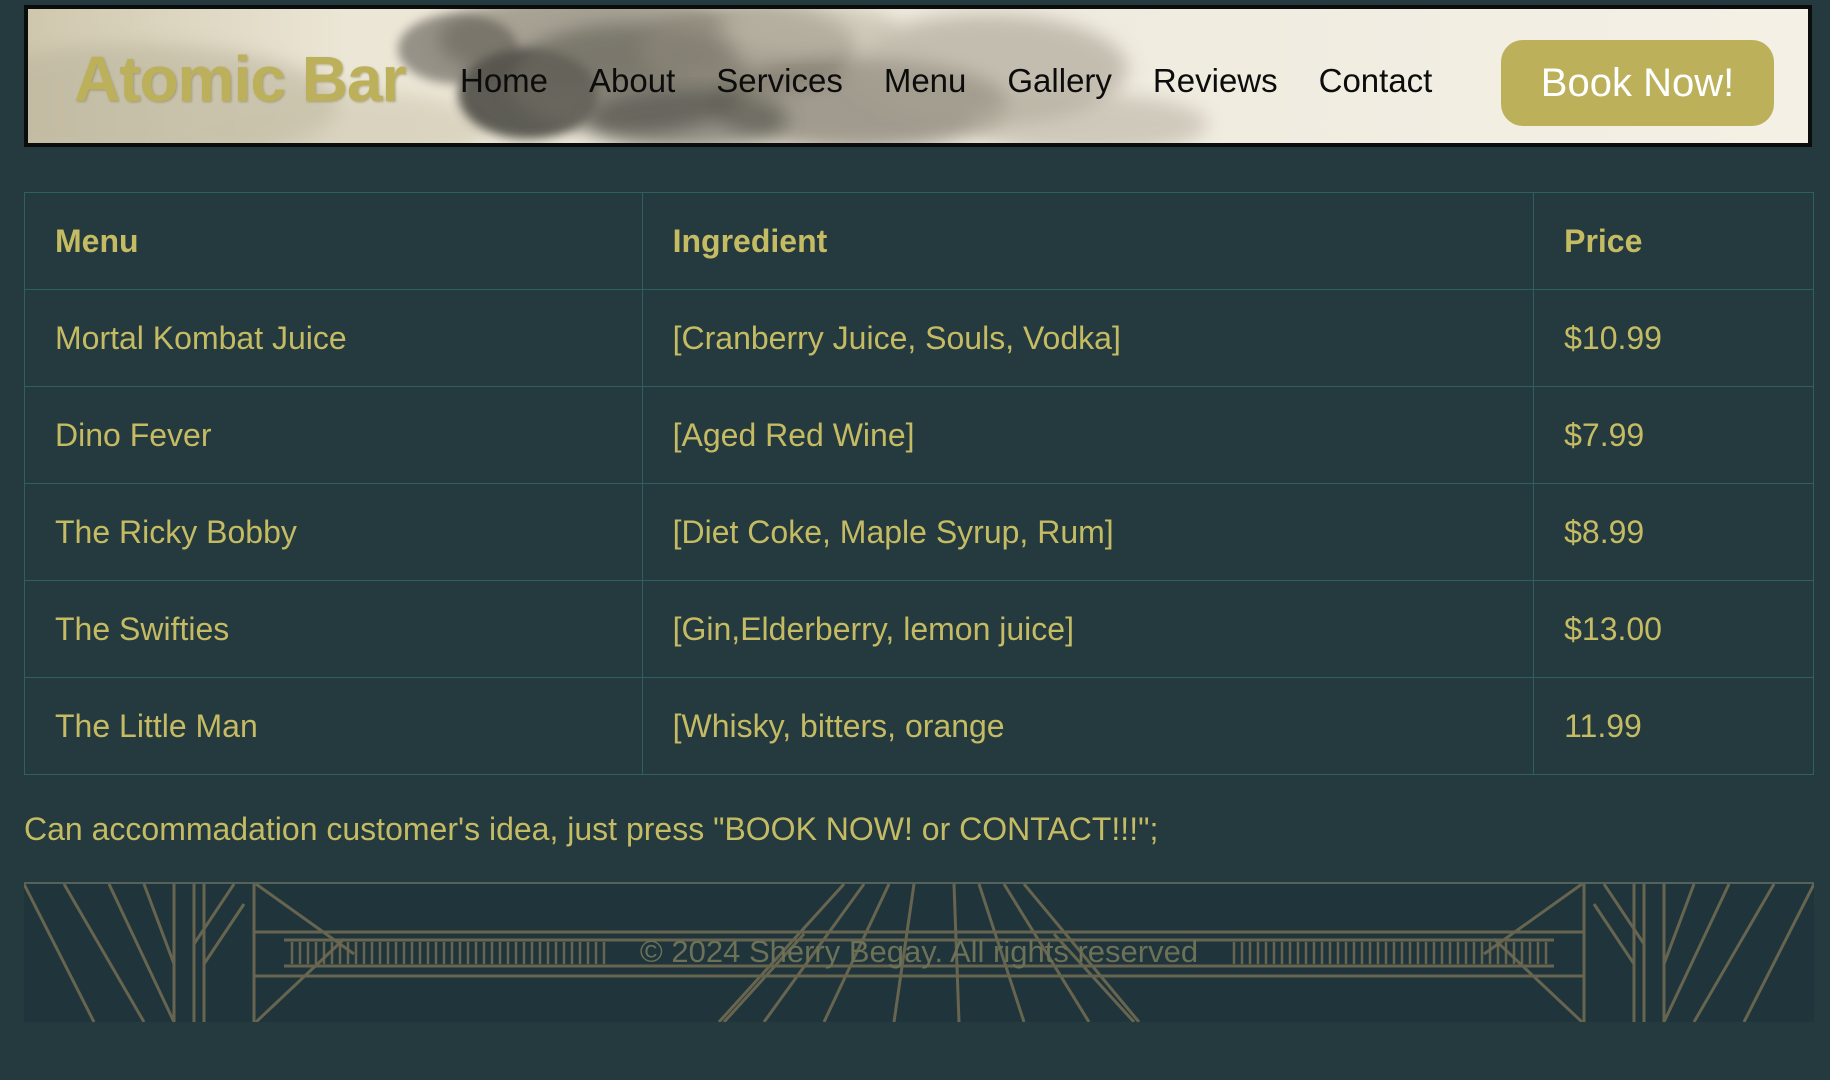 The width and height of the screenshot is (1830, 1080). I want to click on nav-contact-link: Contact, so click(1376, 80).